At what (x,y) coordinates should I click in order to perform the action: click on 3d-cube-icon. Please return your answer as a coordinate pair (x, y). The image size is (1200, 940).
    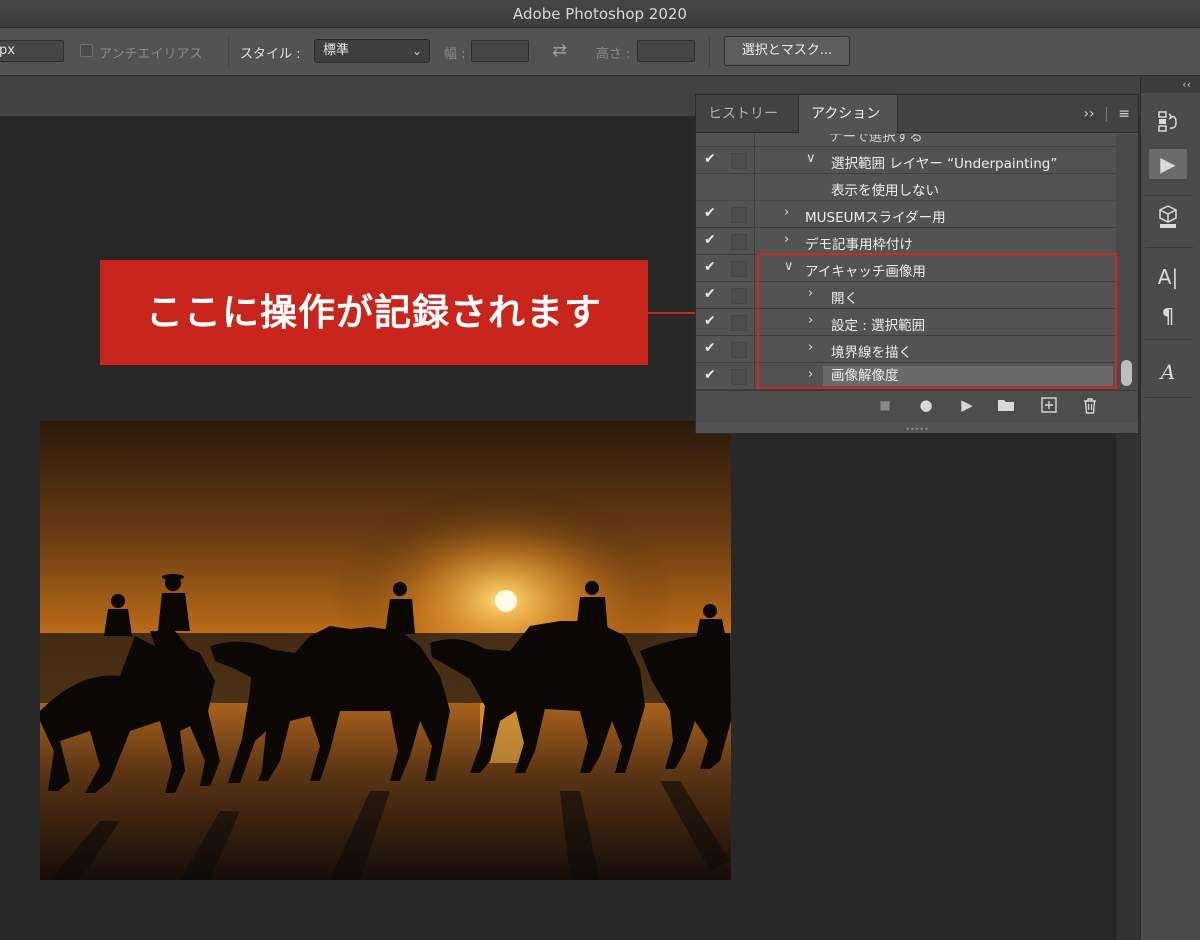
    Looking at the image, I should click on (1168, 219).